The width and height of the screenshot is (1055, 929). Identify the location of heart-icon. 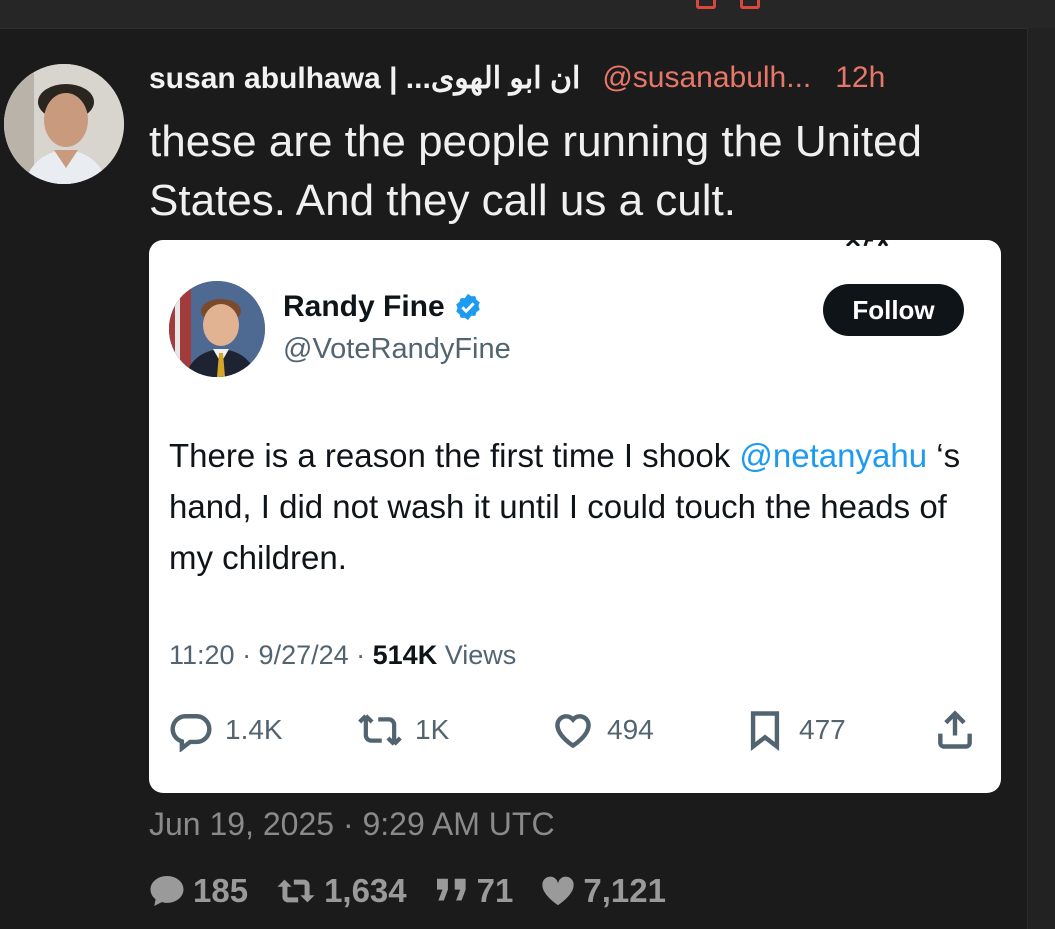
(558, 891).